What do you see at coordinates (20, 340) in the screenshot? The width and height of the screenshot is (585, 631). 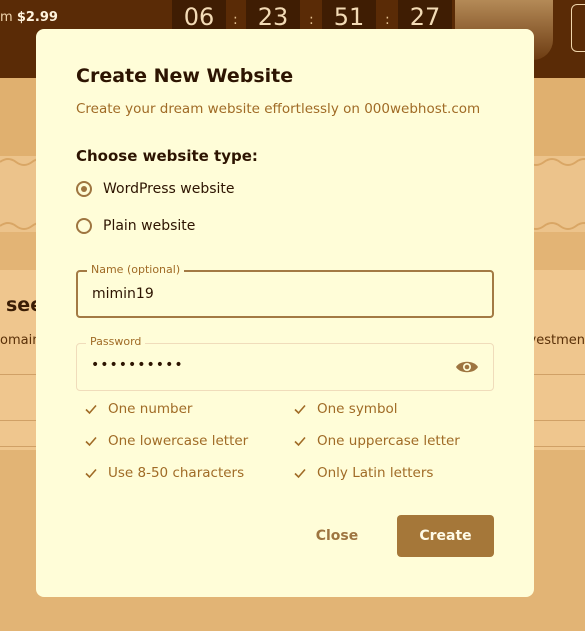 I see `background-text-left: omain` at bounding box center [20, 340].